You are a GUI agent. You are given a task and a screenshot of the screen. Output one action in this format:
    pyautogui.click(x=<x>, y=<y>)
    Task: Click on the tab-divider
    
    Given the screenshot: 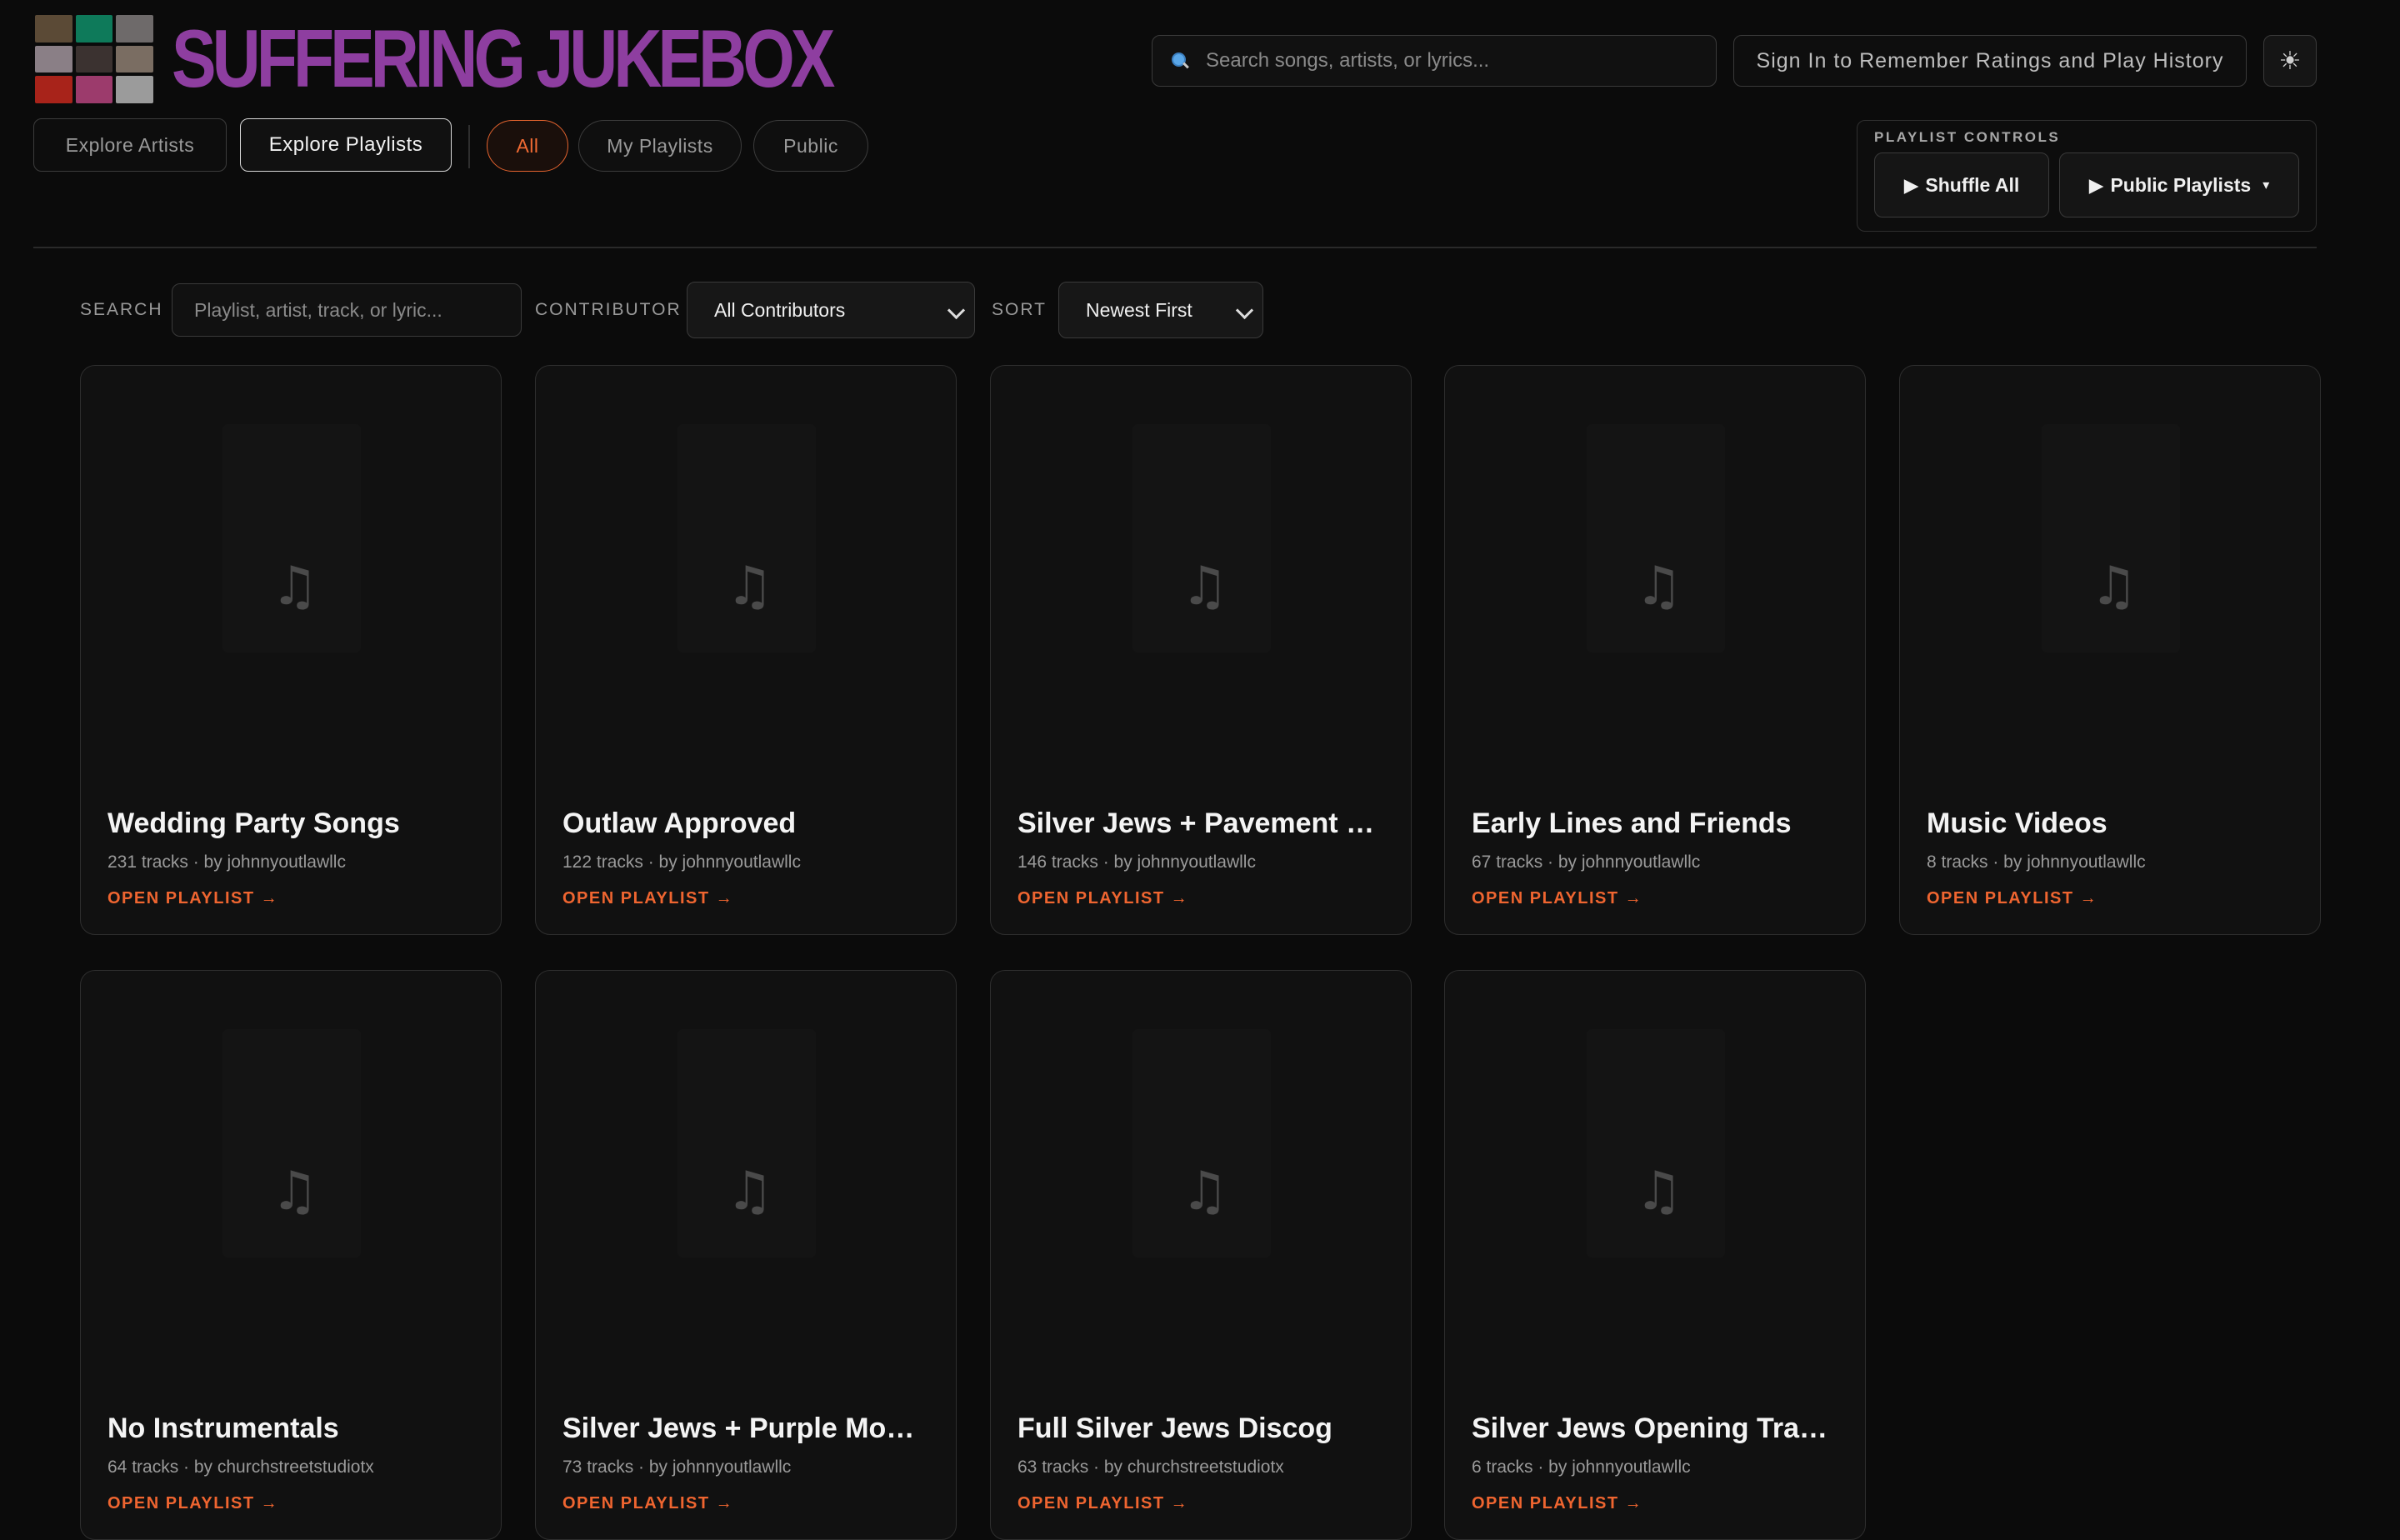 What is the action you would take?
    pyautogui.click(x=469, y=146)
    